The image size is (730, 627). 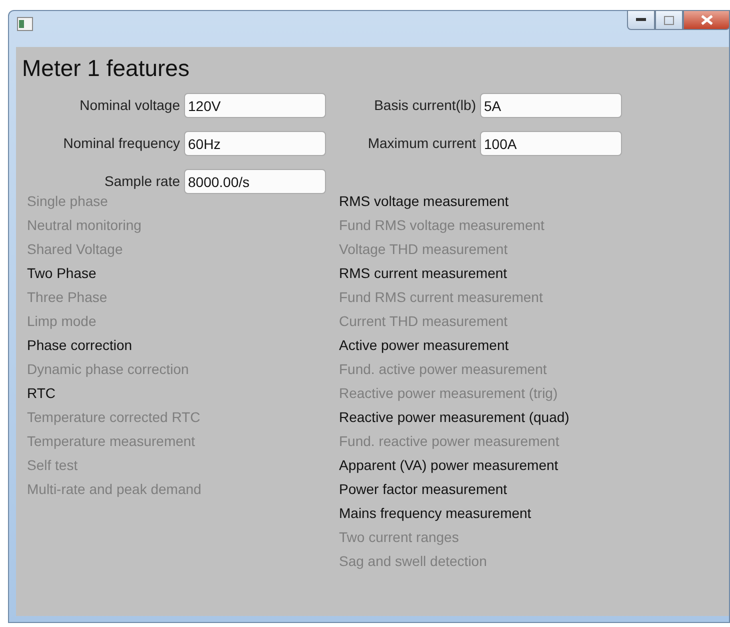 What do you see at coordinates (62, 321) in the screenshot?
I see `feature-label: Limp mode` at bounding box center [62, 321].